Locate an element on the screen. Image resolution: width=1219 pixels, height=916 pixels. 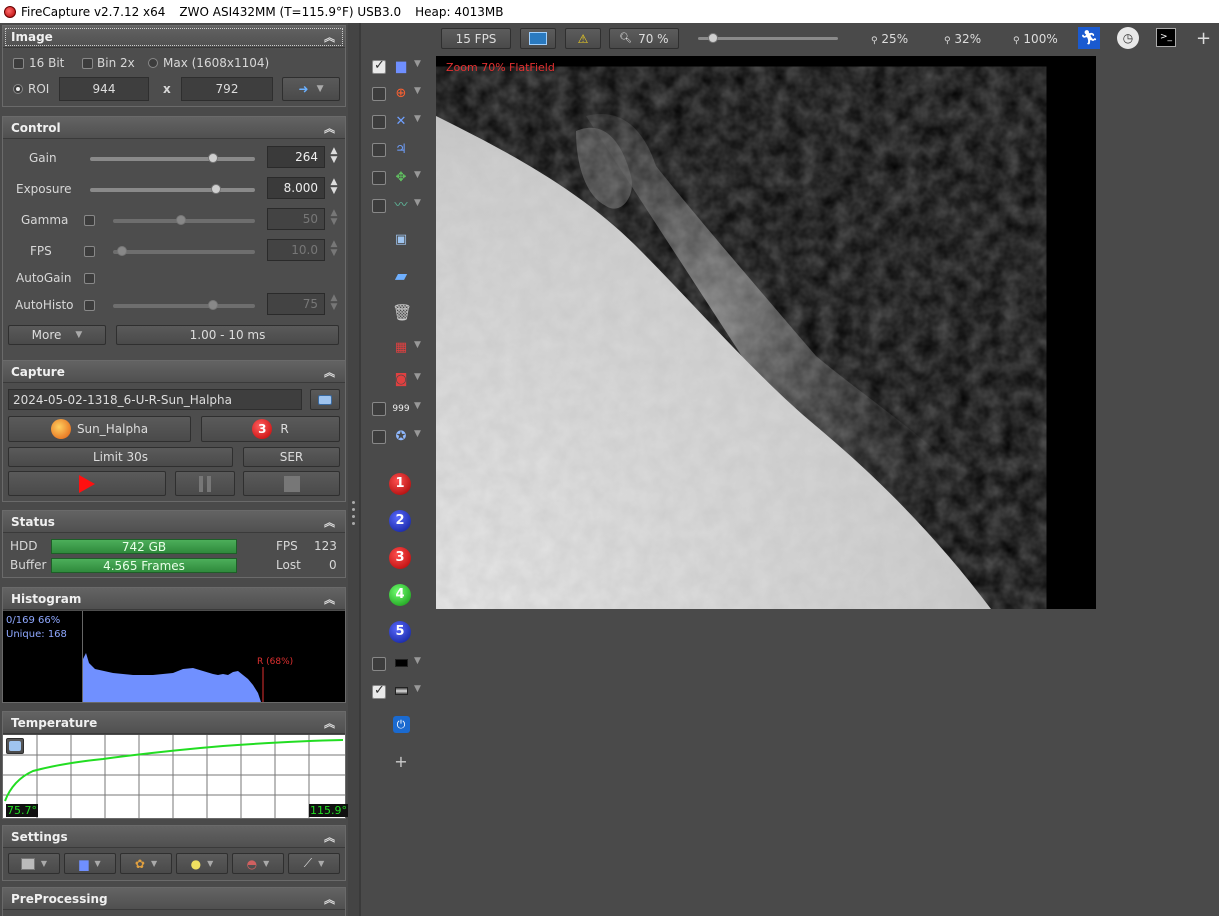
fps-button: 15 FPS is located at coordinates (476, 38).